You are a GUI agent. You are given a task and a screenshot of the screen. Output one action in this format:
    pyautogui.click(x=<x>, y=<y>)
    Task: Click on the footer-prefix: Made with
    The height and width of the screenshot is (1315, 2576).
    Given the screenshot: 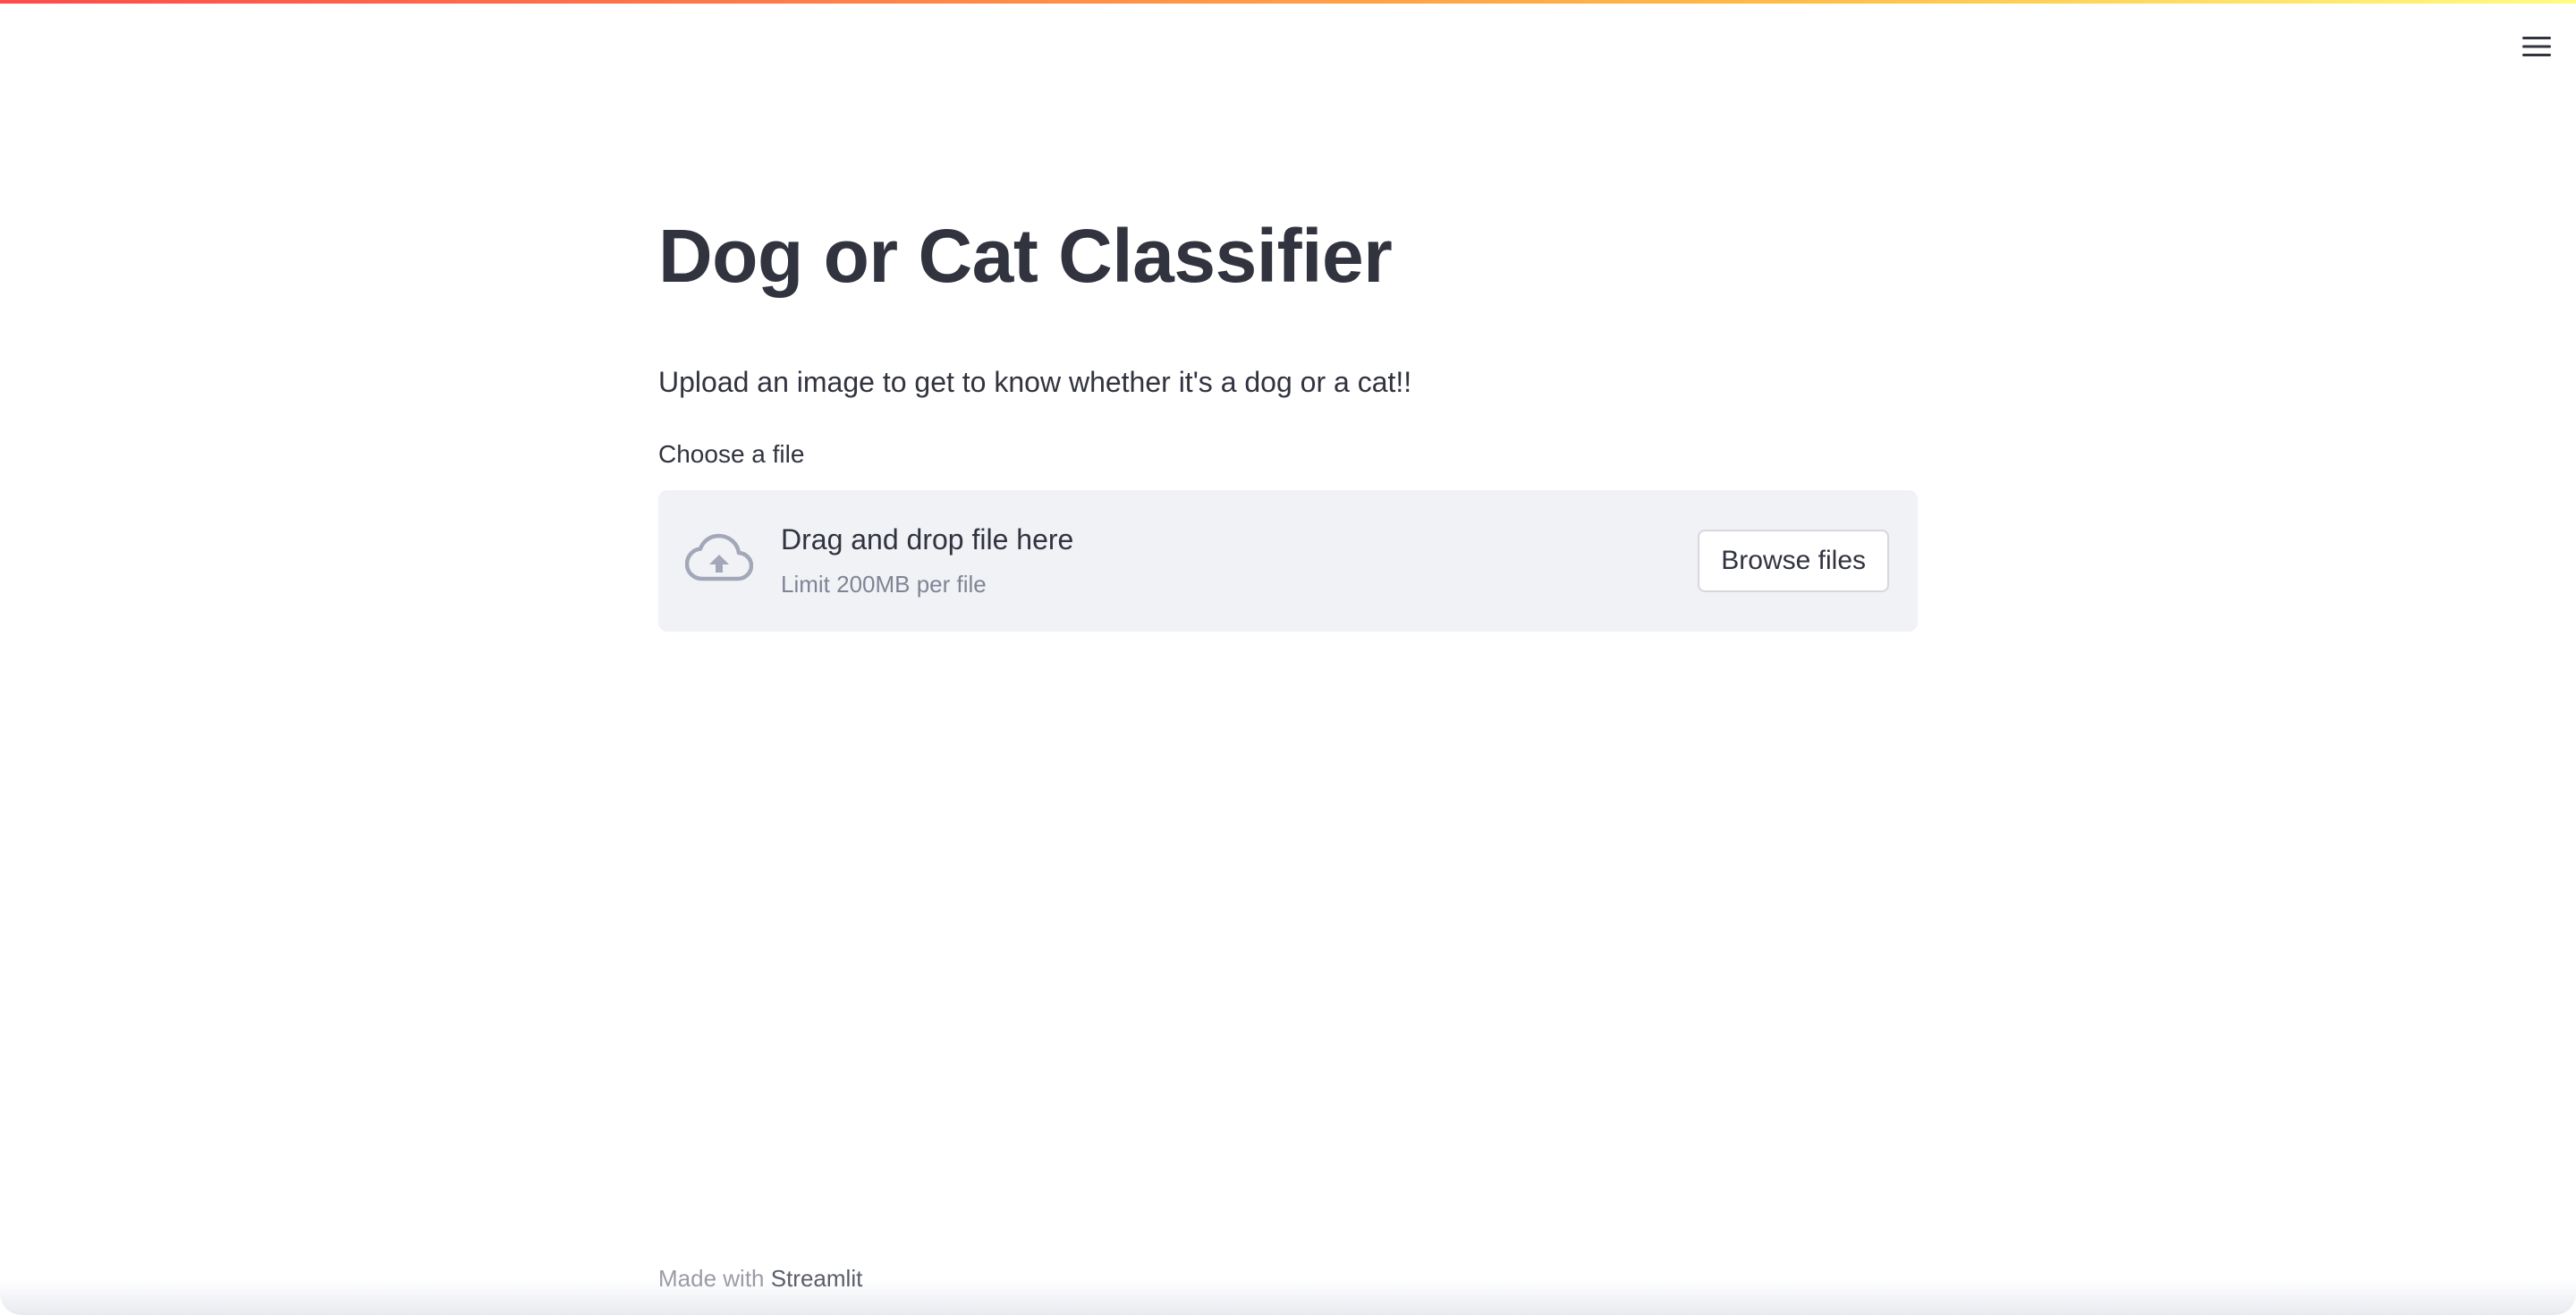 What is the action you would take?
    pyautogui.click(x=714, y=1278)
    